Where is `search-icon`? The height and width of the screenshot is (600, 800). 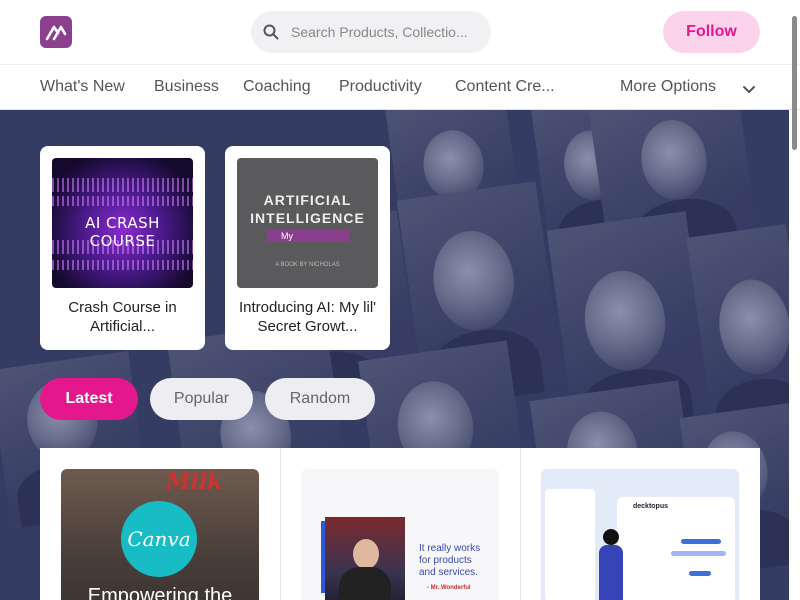 search-icon is located at coordinates (272, 32).